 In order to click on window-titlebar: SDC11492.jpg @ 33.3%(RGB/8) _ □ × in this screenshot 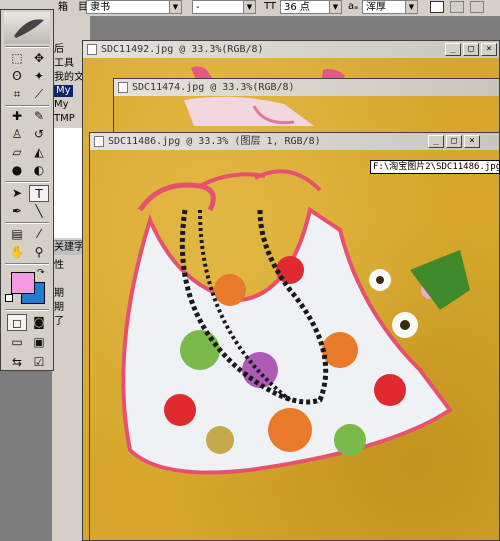, I will do `click(291, 49)`.